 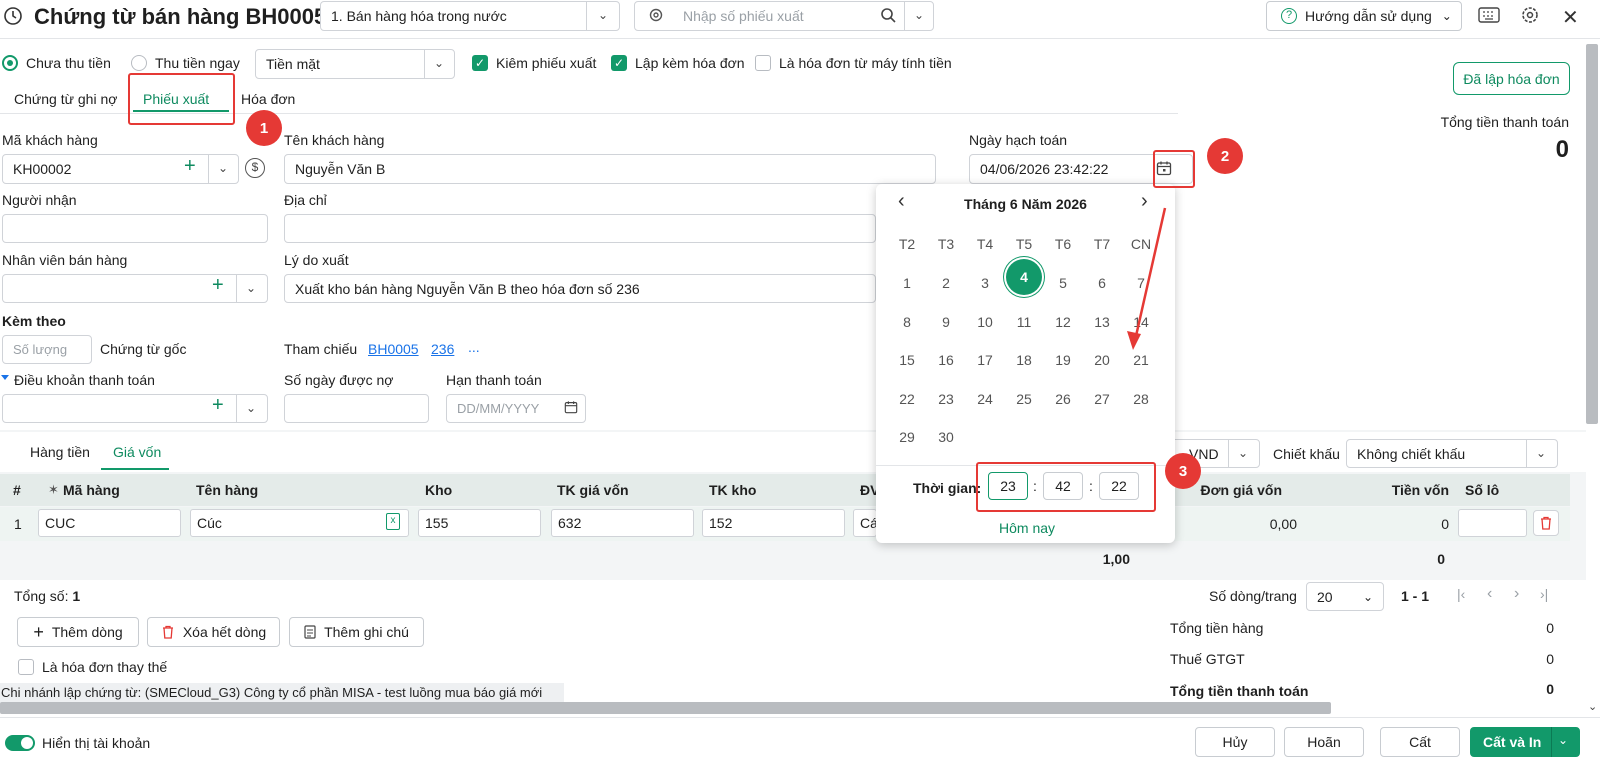 What do you see at coordinates (218, 405) in the screenshot?
I see `add-payment-terms-icon: +` at bounding box center [218, 405].